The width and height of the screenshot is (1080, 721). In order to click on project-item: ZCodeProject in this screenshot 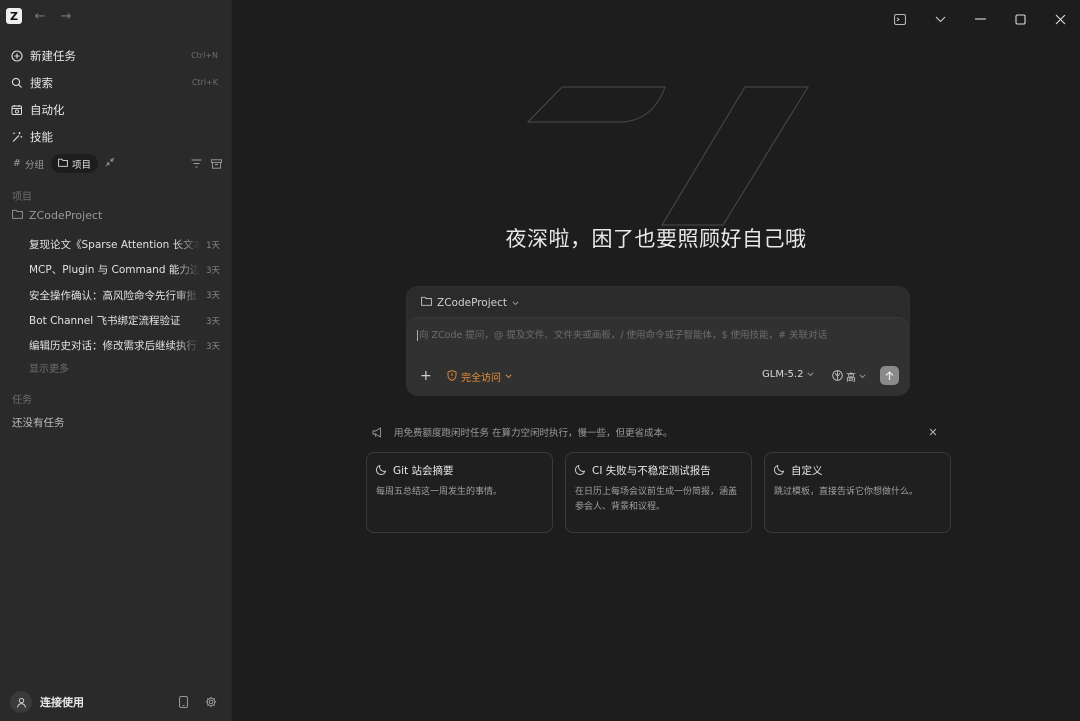, I will do `click(57, 215)`.